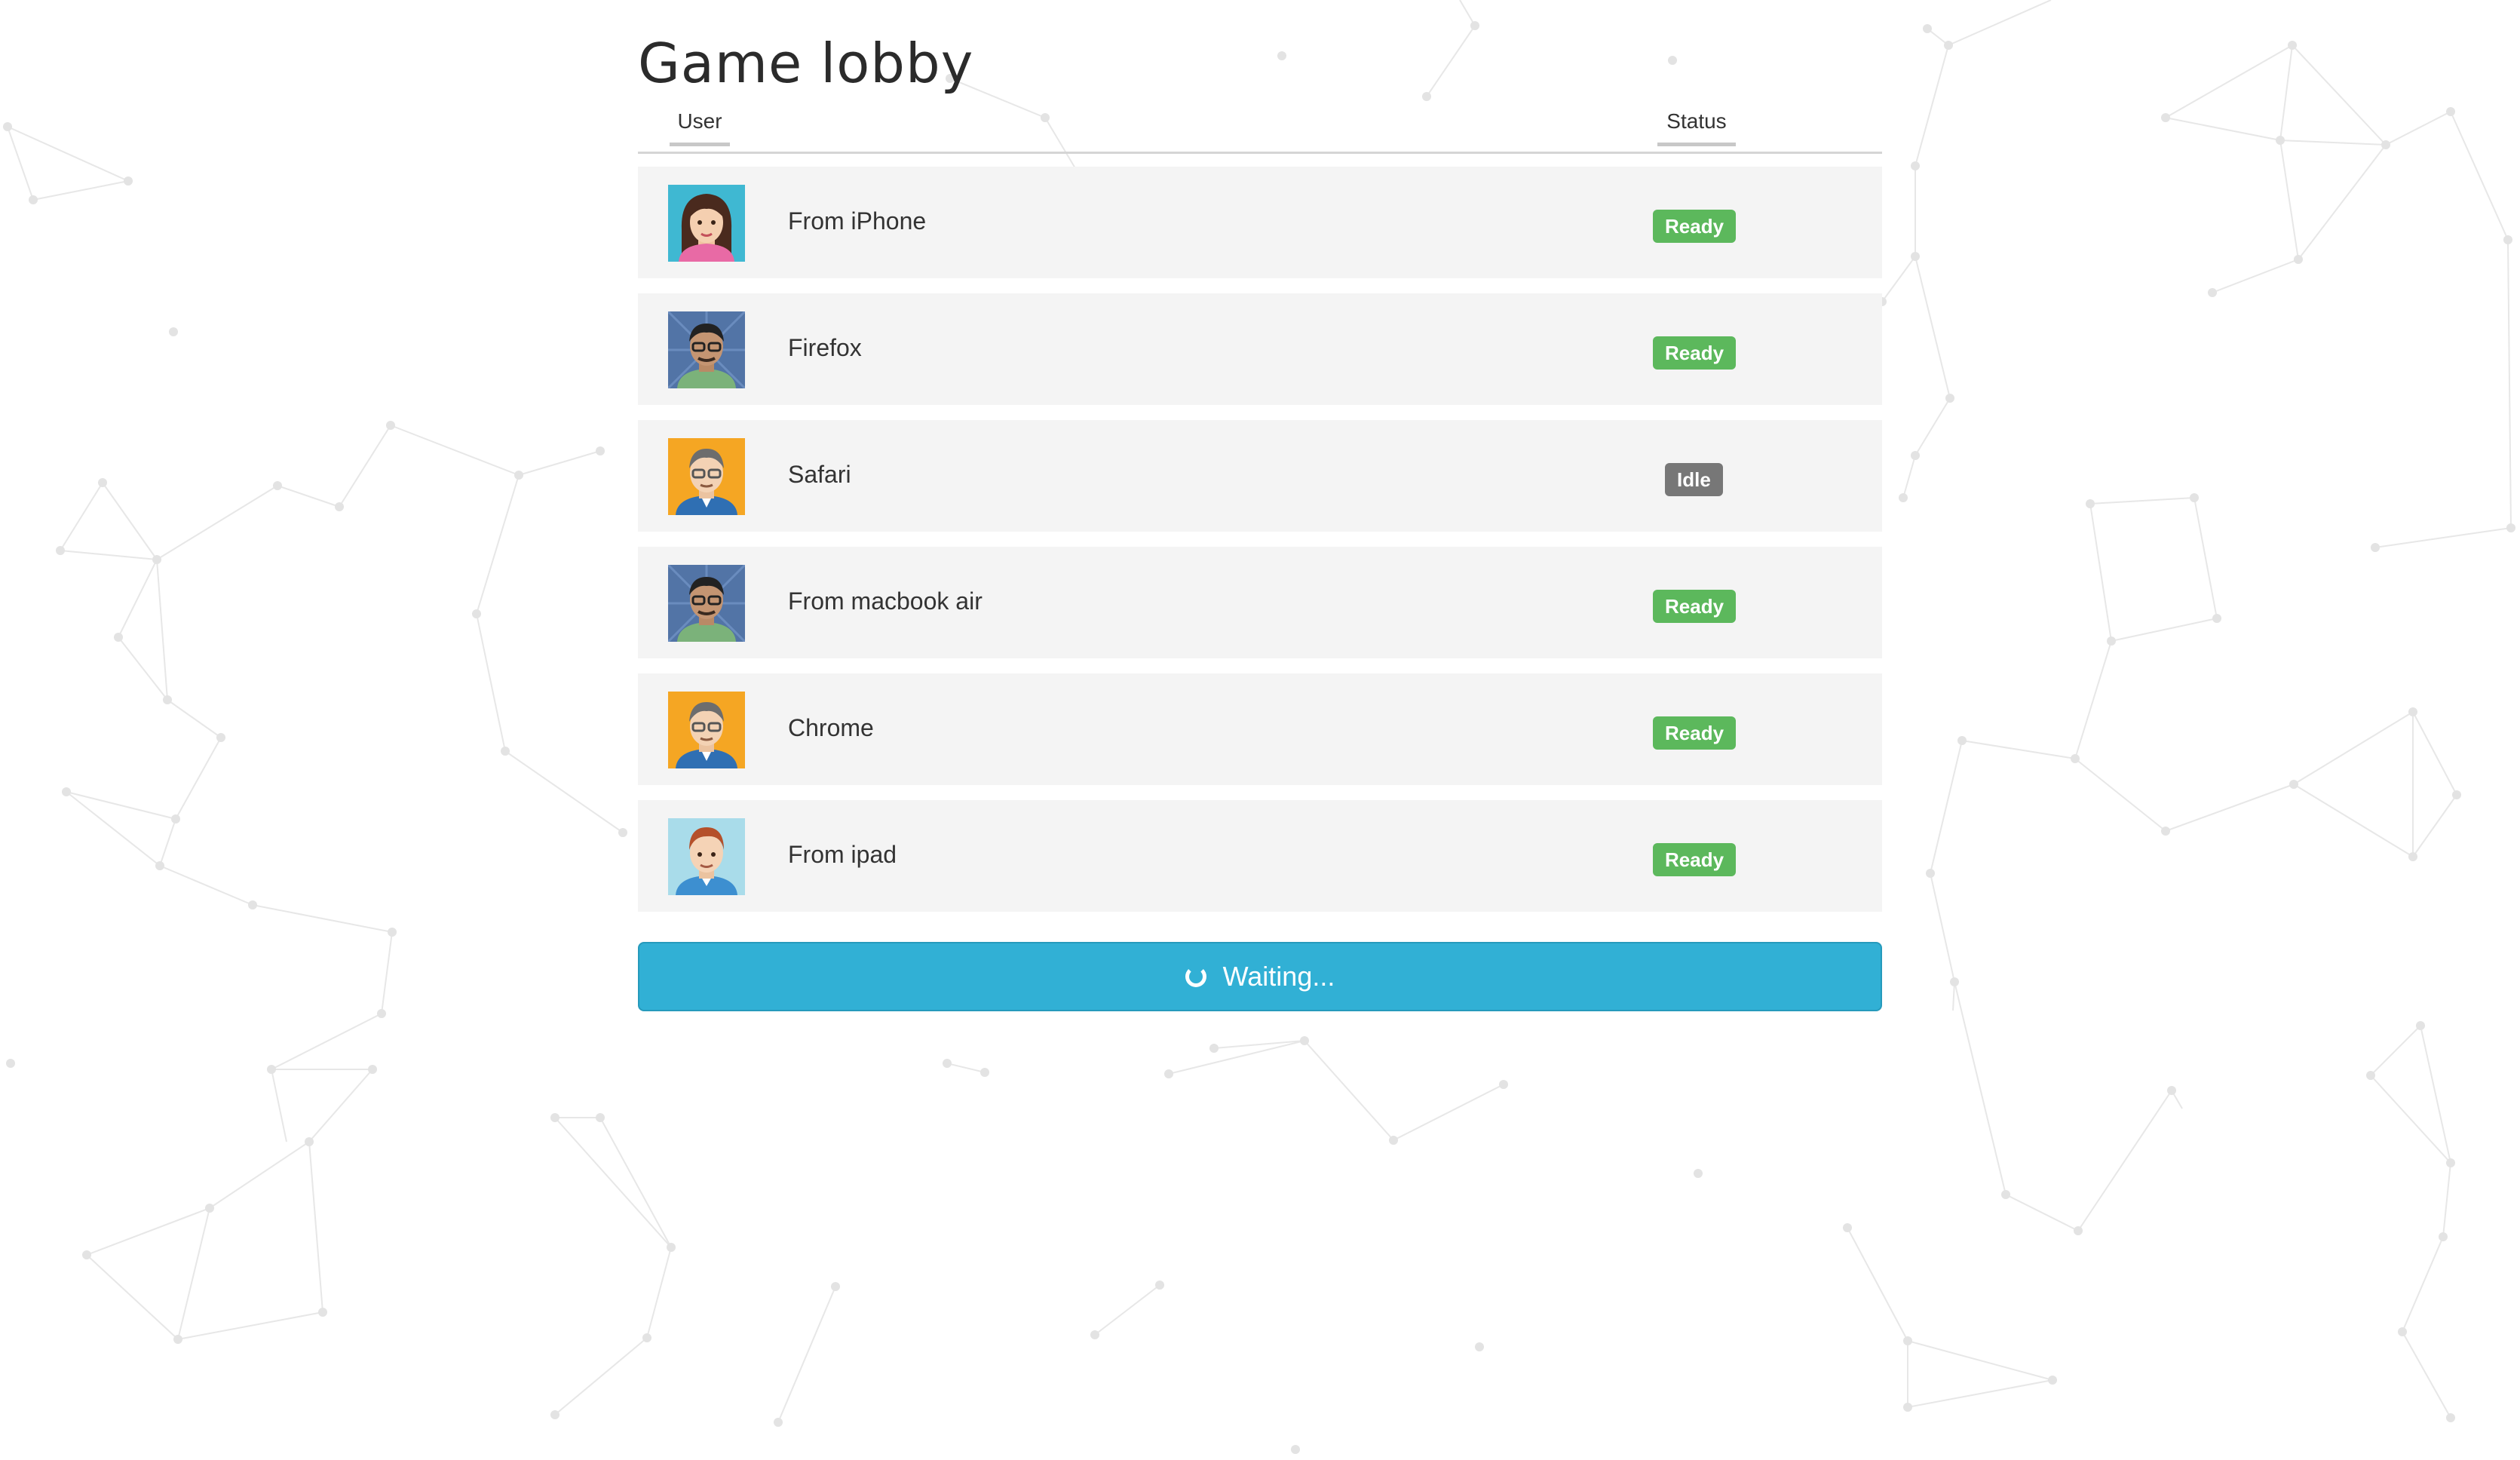 The image size is (2520, 1460). Describe the element at coordinates (857, 221) in the screenshot. I see `user-name: From iPhone` at that location.